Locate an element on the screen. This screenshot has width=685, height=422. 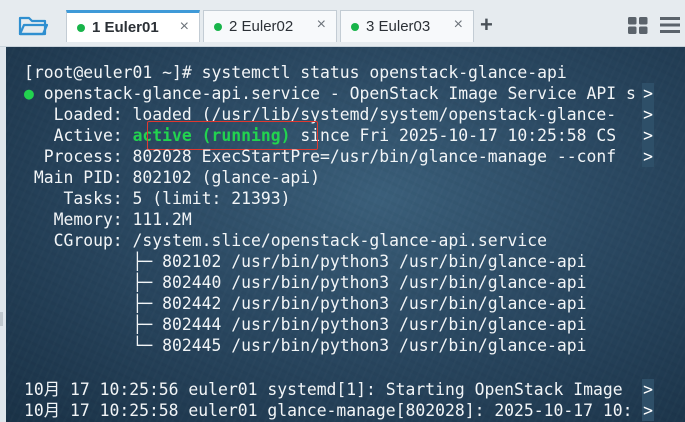
terminal-line-main-pid: Main PID: 802102 (glance-api) is located at coordinates (172, 177).